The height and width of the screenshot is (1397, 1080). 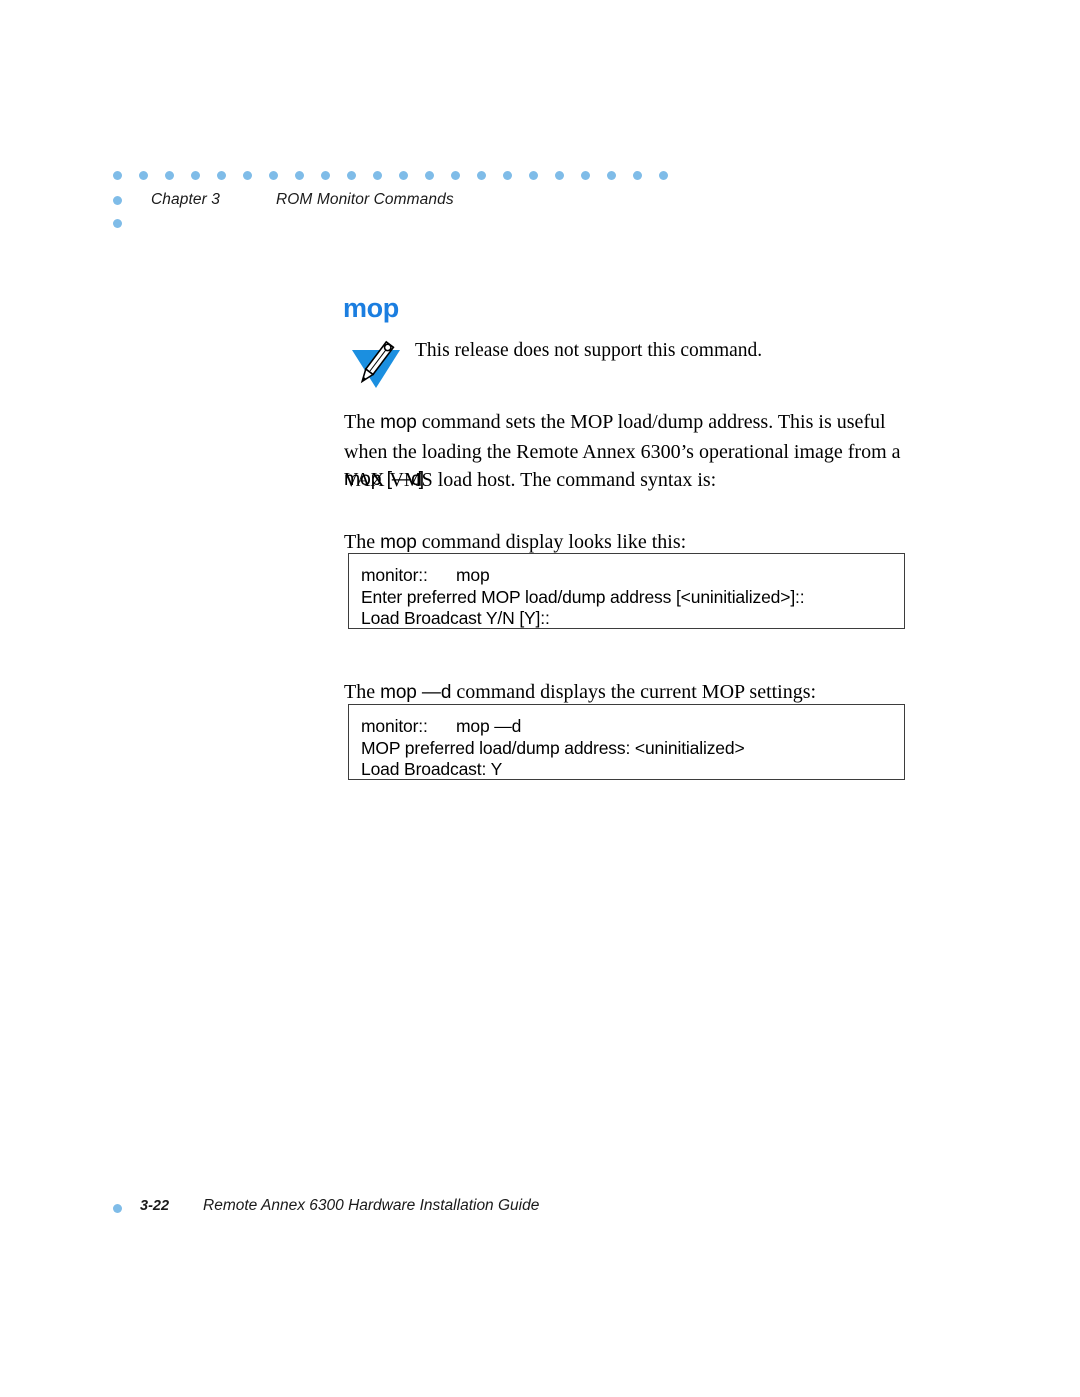 What do you see at coordinates (362, 422) in the screenshot?
I see `paragraph-intro-lead: The` at bounding box center [362, 422].